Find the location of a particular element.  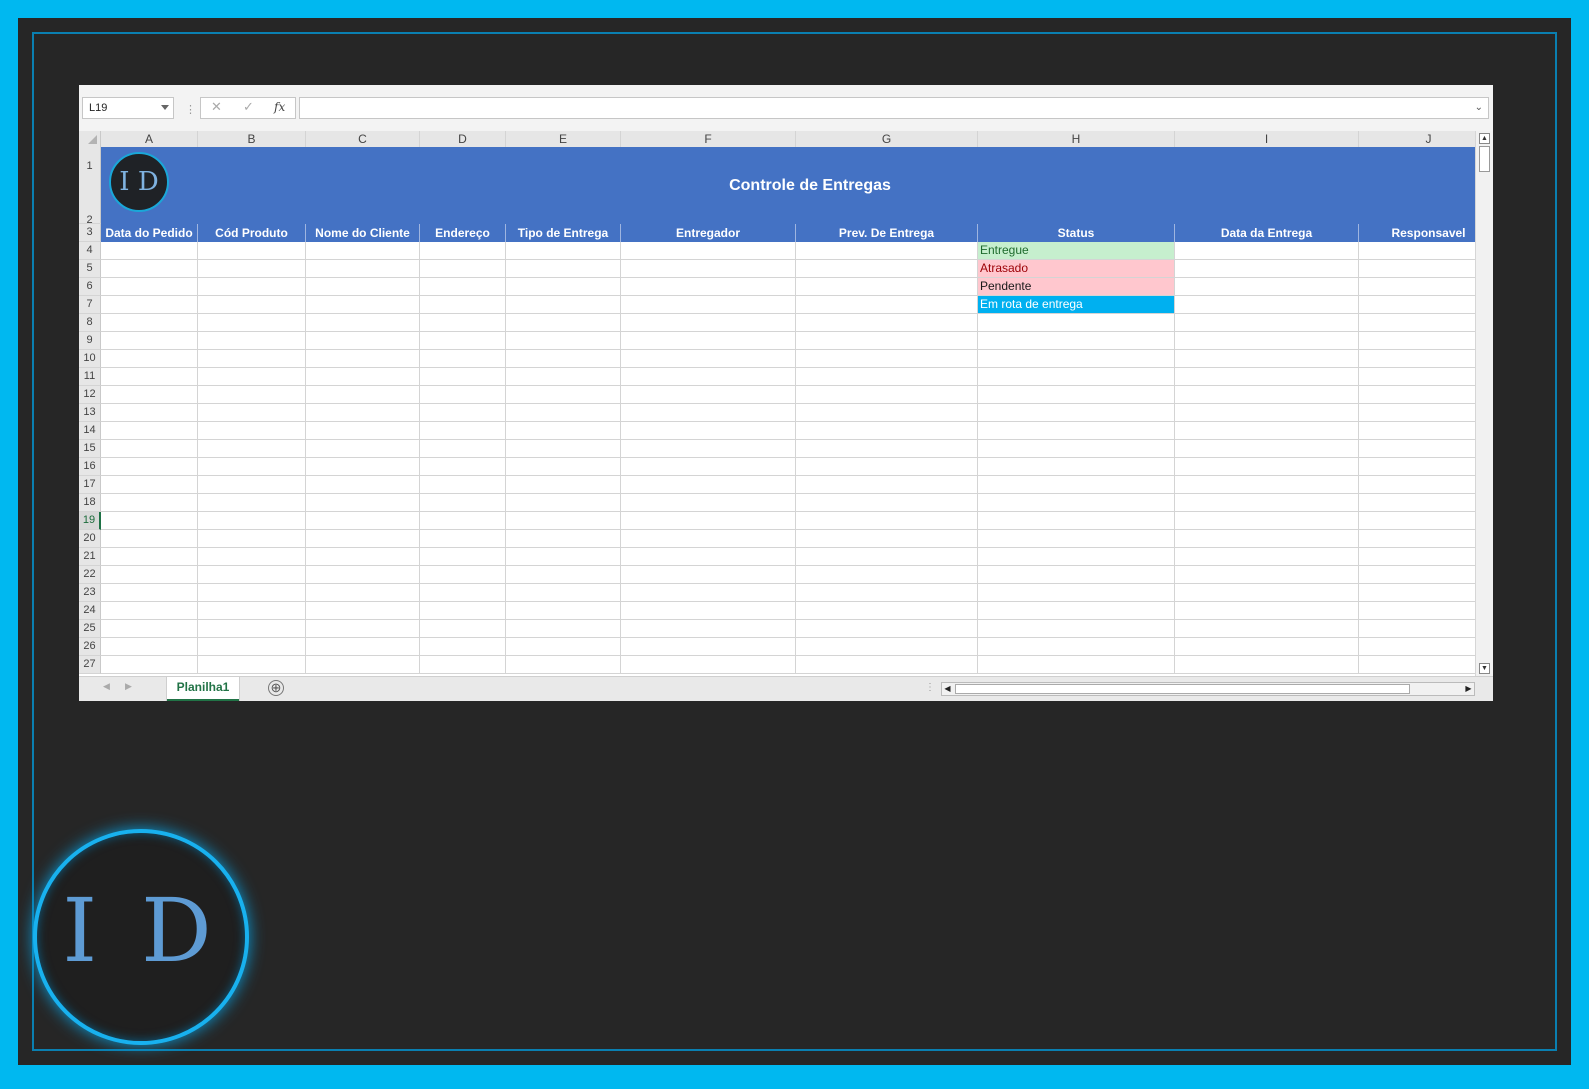

cell-e26 is located at coordinates (563, 647).